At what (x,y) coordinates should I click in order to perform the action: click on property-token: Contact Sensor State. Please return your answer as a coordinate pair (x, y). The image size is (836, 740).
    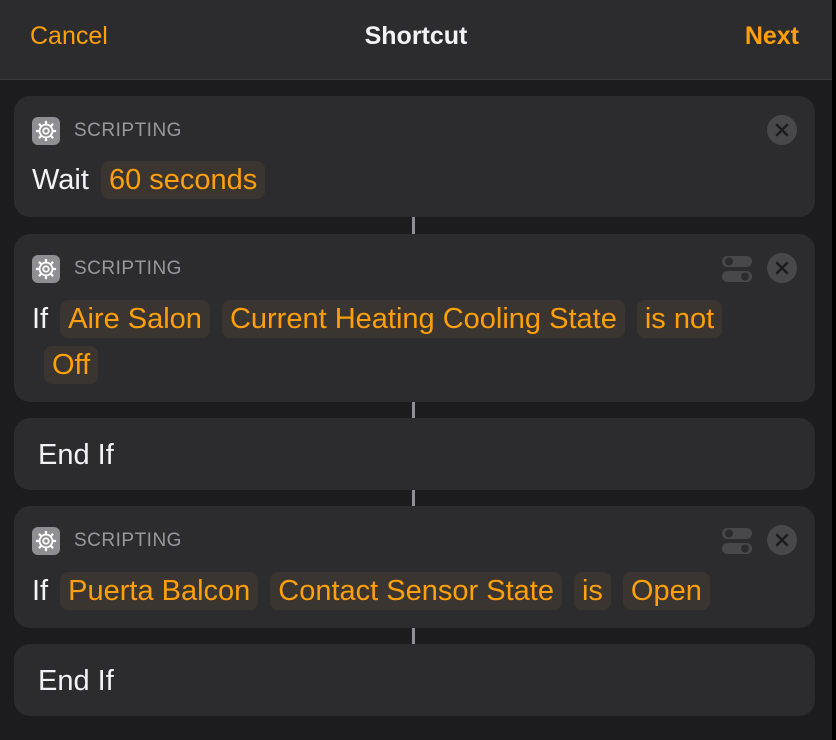
    Looking at the image, I should click on (416, 591).